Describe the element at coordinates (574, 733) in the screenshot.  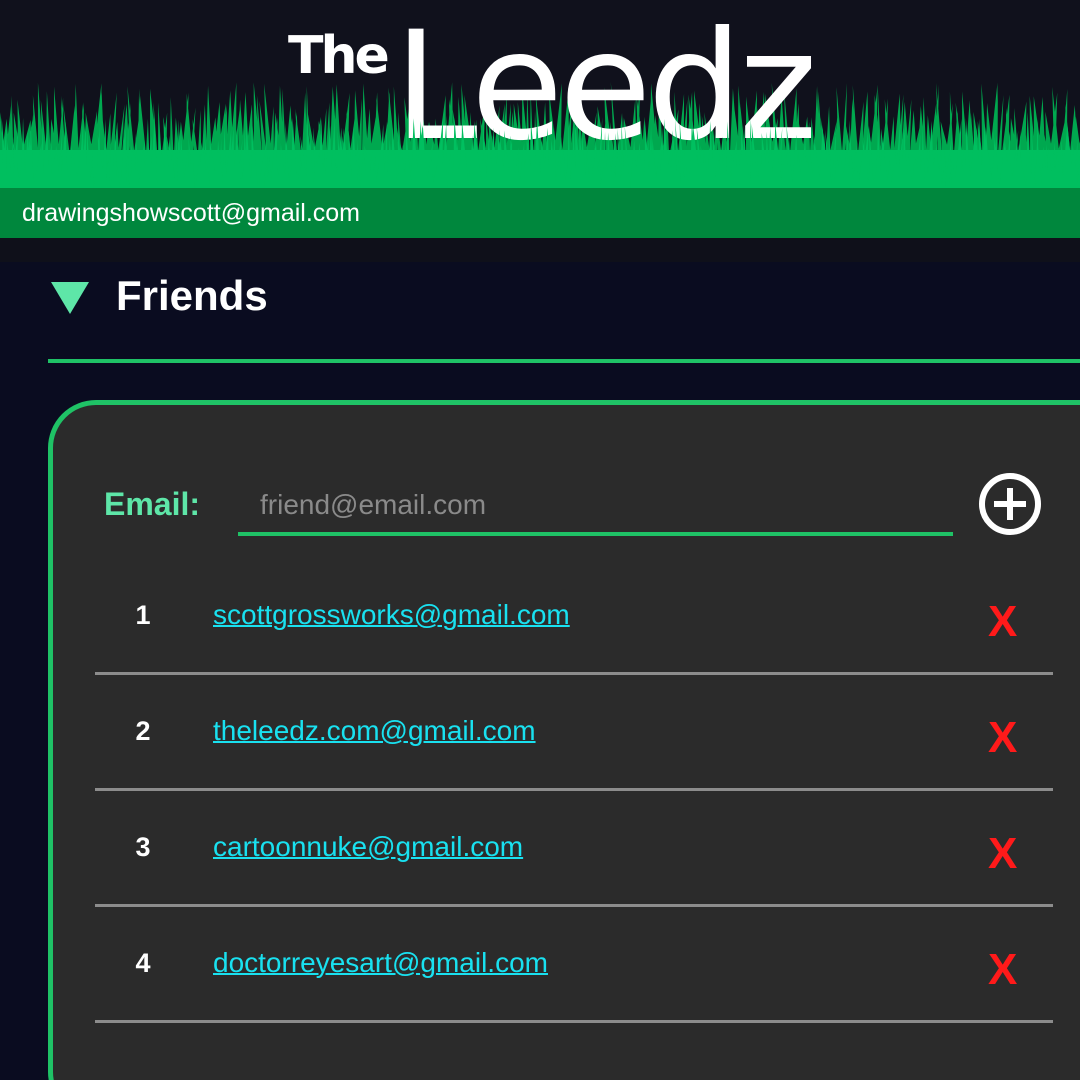
I see `friend-row: 2 theleedz.com@gmail.com X` at that location.